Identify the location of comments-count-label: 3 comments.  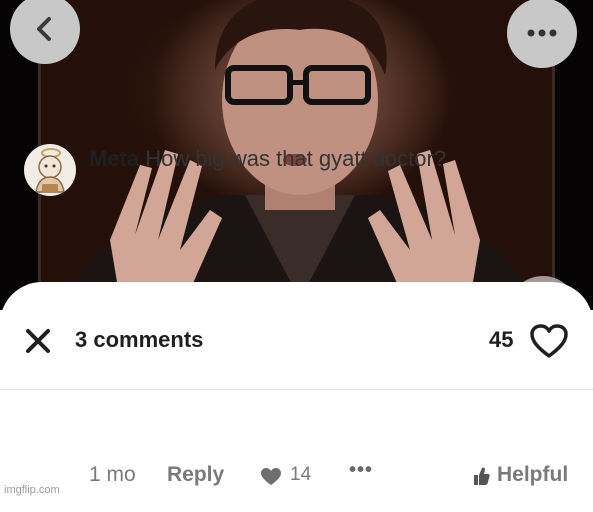
(139, 339).